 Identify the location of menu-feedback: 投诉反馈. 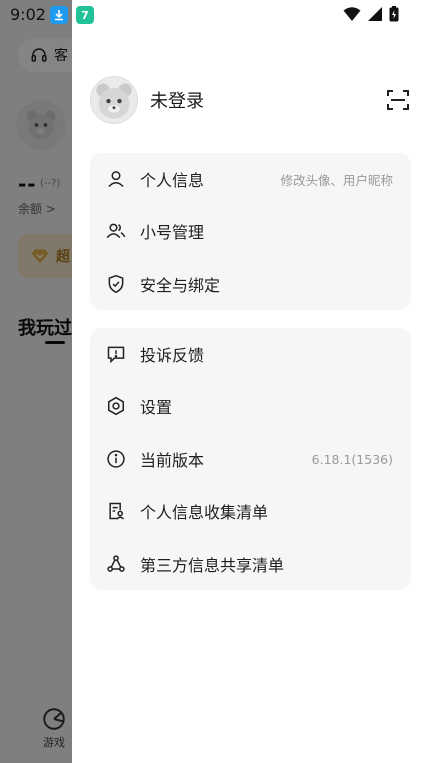
(250, 354).